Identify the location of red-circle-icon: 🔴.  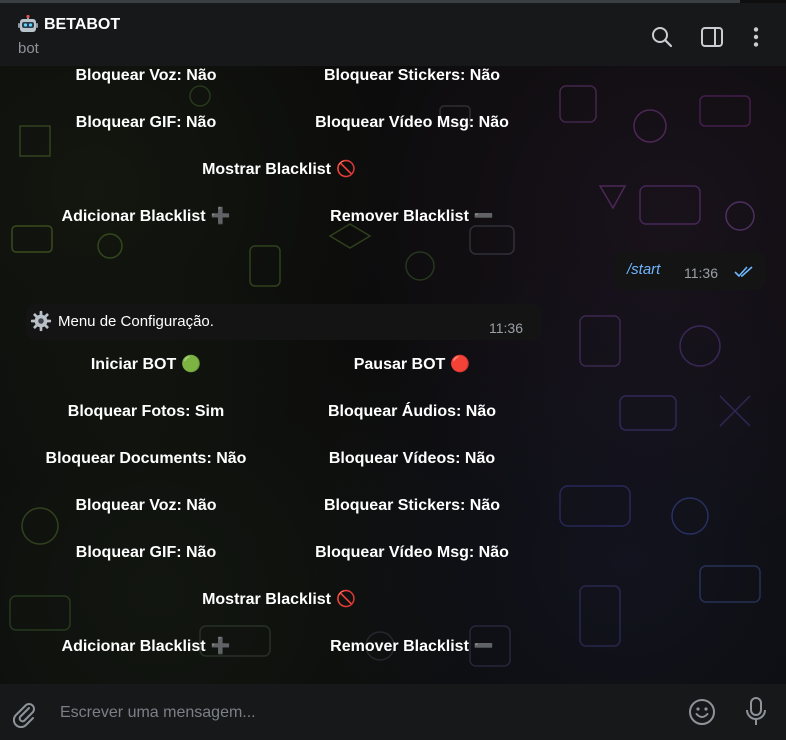
(460, 365).